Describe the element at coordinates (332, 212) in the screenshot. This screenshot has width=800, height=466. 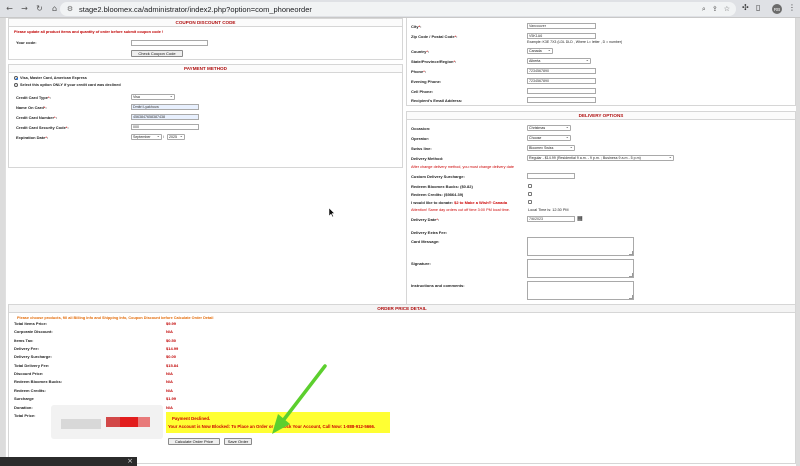
I see `mouse-cursor-icon` at that location.